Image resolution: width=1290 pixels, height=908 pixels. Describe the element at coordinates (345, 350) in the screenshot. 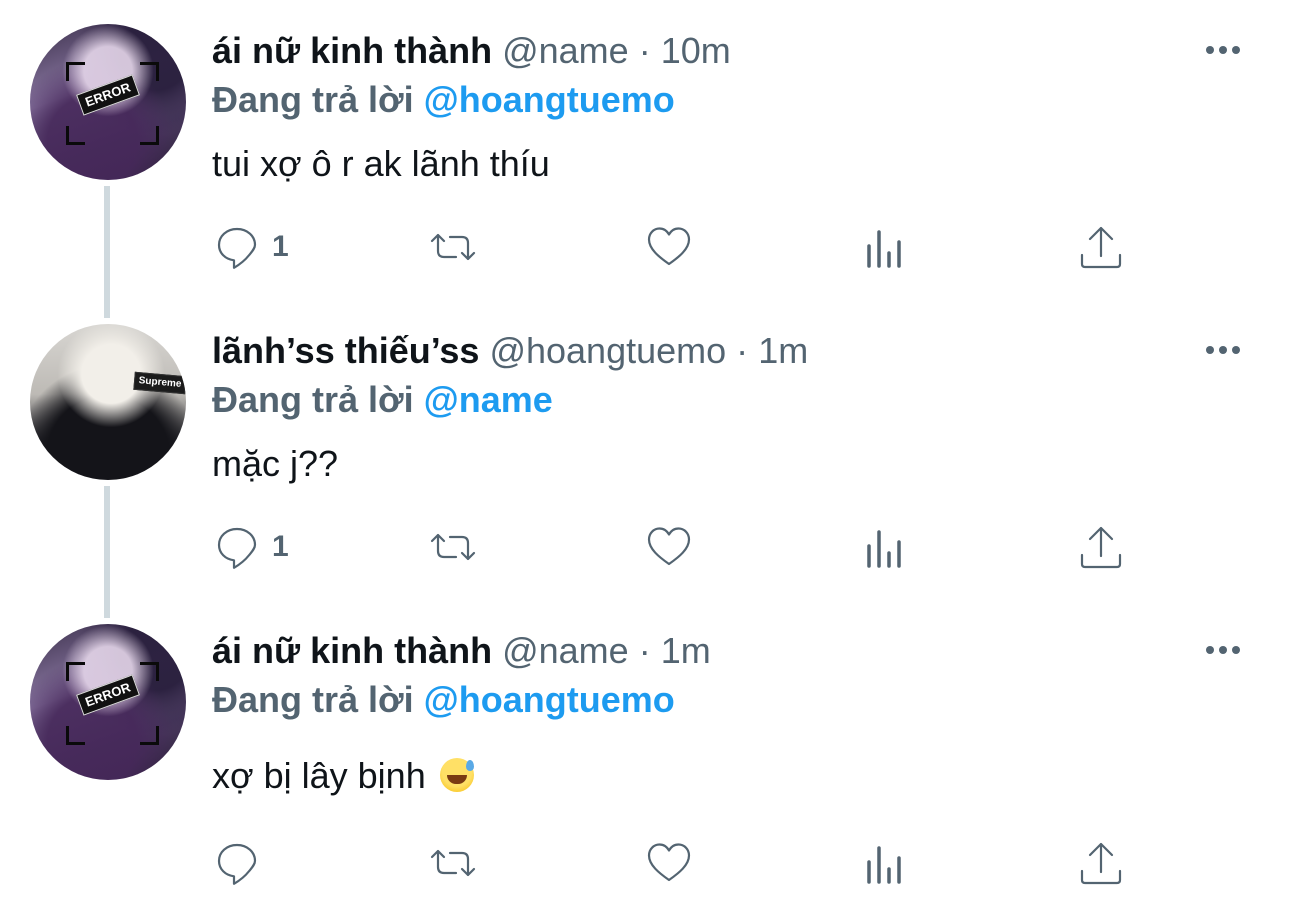

I see `display-name: lãnh’ss thiếu’ss` at that location.